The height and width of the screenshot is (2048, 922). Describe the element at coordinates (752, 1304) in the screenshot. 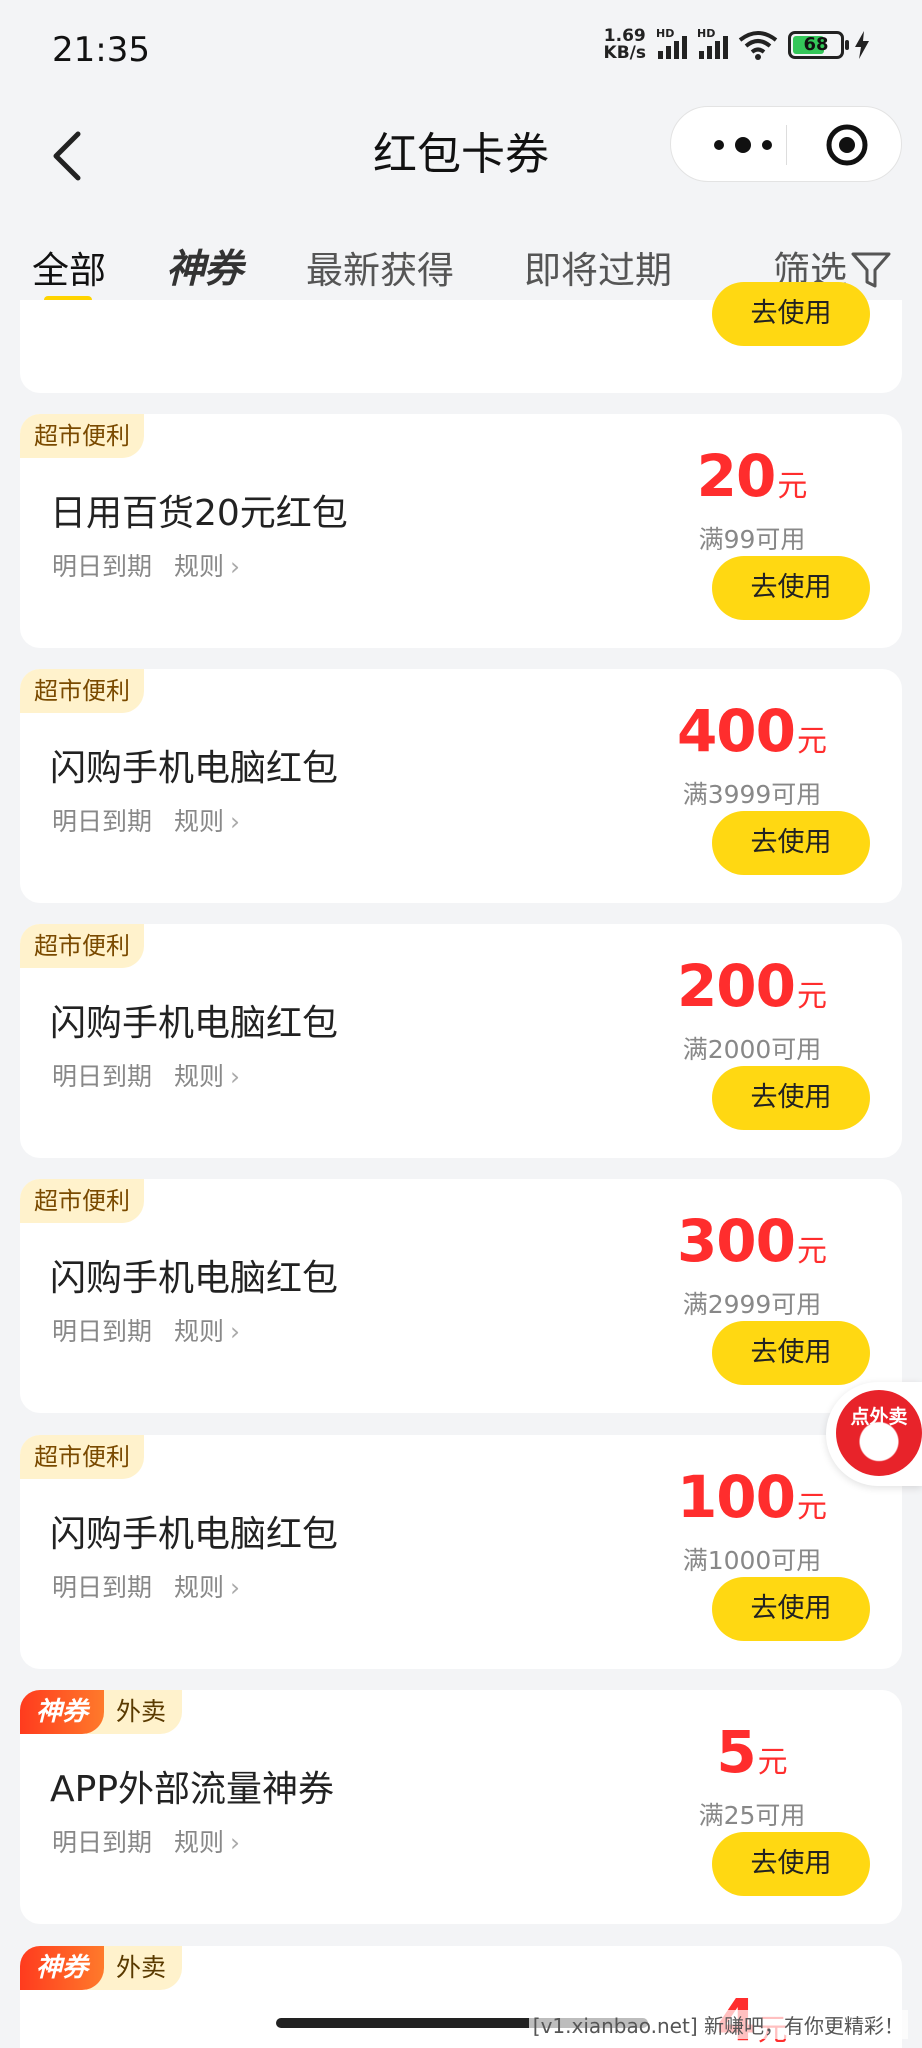

I see `coupon-condition: 满2999可用` at that location.